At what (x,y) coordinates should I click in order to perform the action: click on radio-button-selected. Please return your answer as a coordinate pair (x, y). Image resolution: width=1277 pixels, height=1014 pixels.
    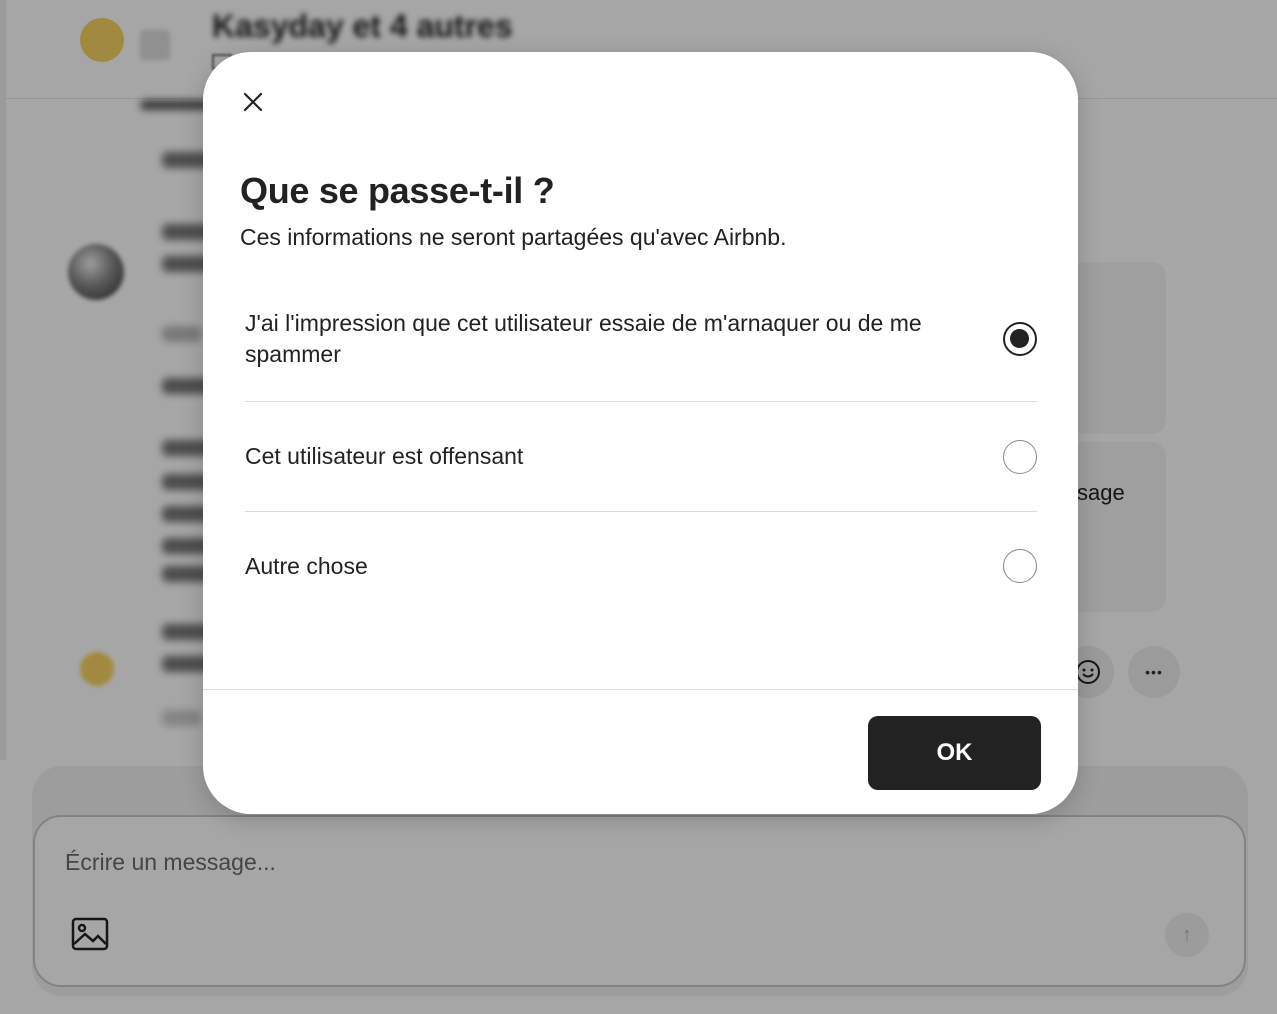
    Looking at the image, I should click on (1020, 338).